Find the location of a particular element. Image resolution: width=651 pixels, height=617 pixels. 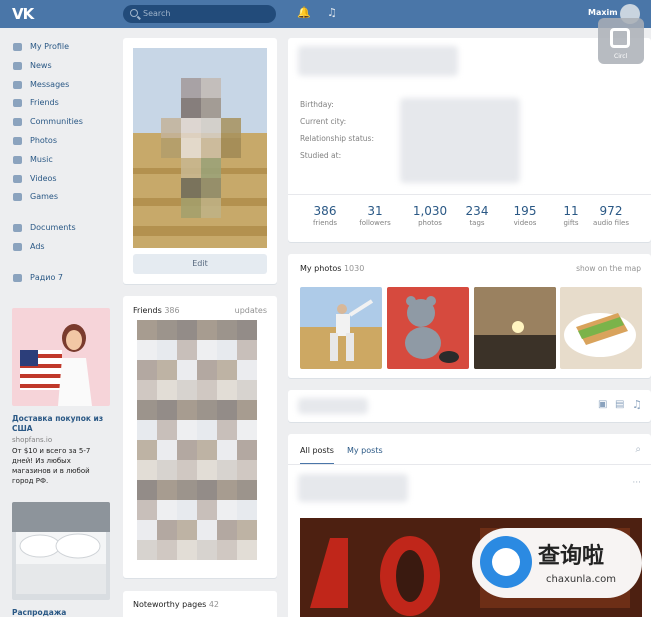

ad-title: Распродажа подушек! is located at coordinates (61, 612).